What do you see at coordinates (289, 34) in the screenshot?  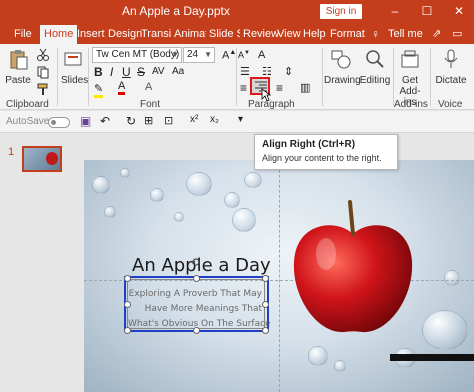 I see `tab-view: View` at bounding box center [289, 34].